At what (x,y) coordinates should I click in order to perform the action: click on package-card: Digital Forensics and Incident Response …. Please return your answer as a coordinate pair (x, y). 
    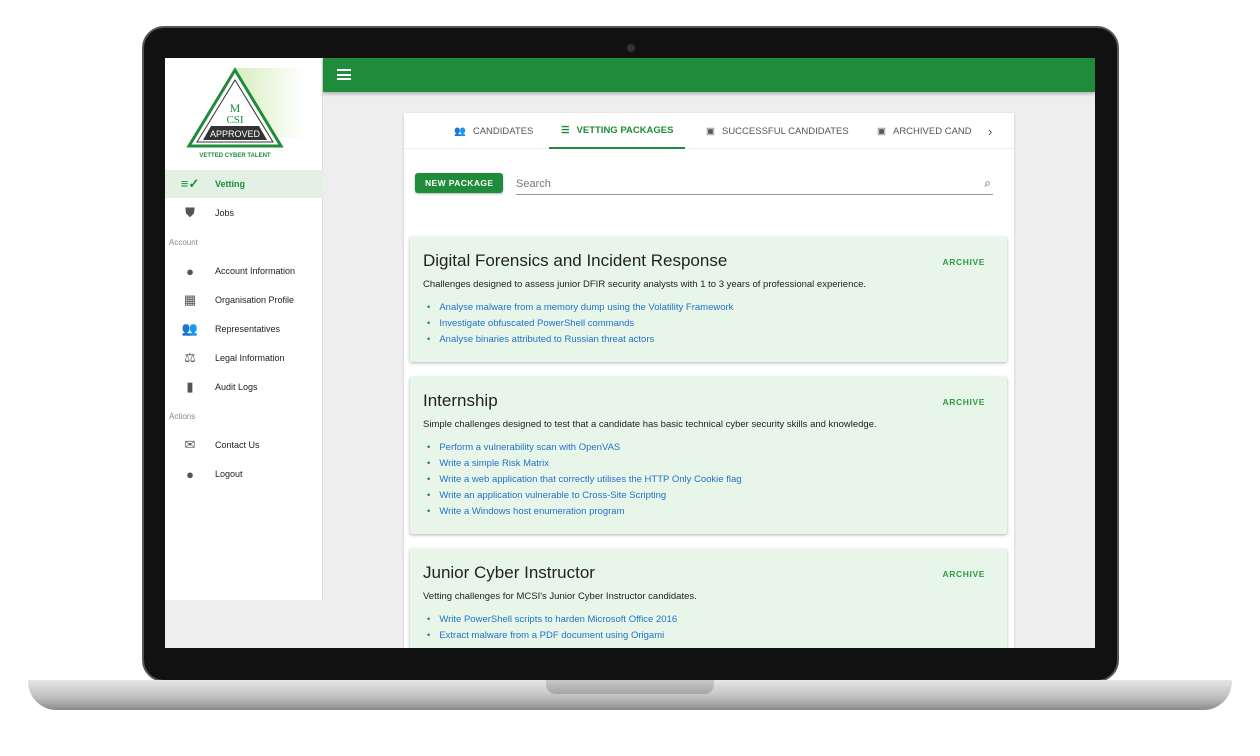
    Looking at the image, I should click on (708, 299).